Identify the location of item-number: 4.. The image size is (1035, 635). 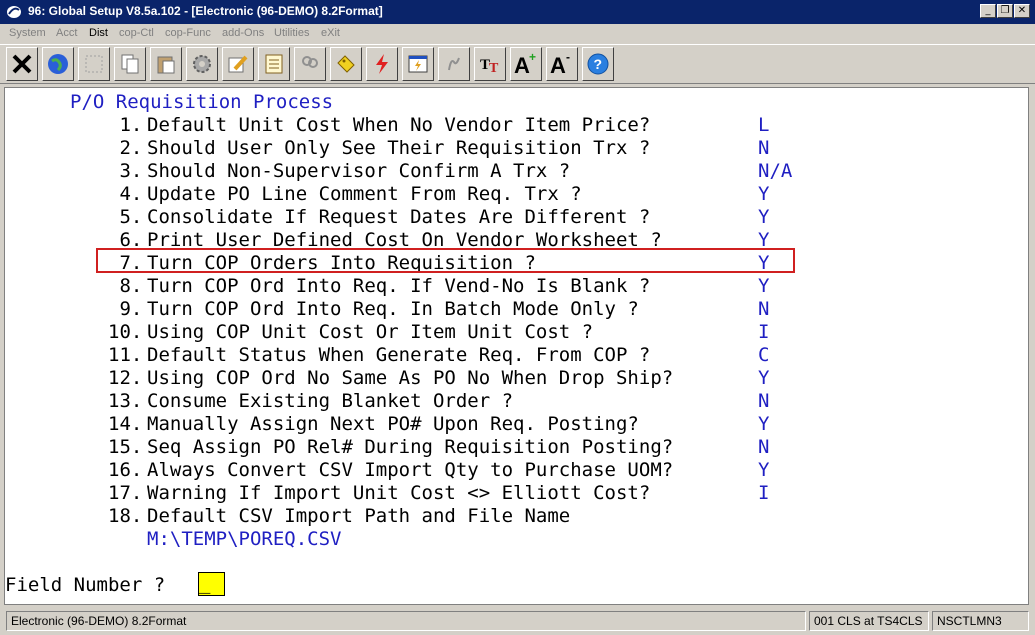
(125, 194).